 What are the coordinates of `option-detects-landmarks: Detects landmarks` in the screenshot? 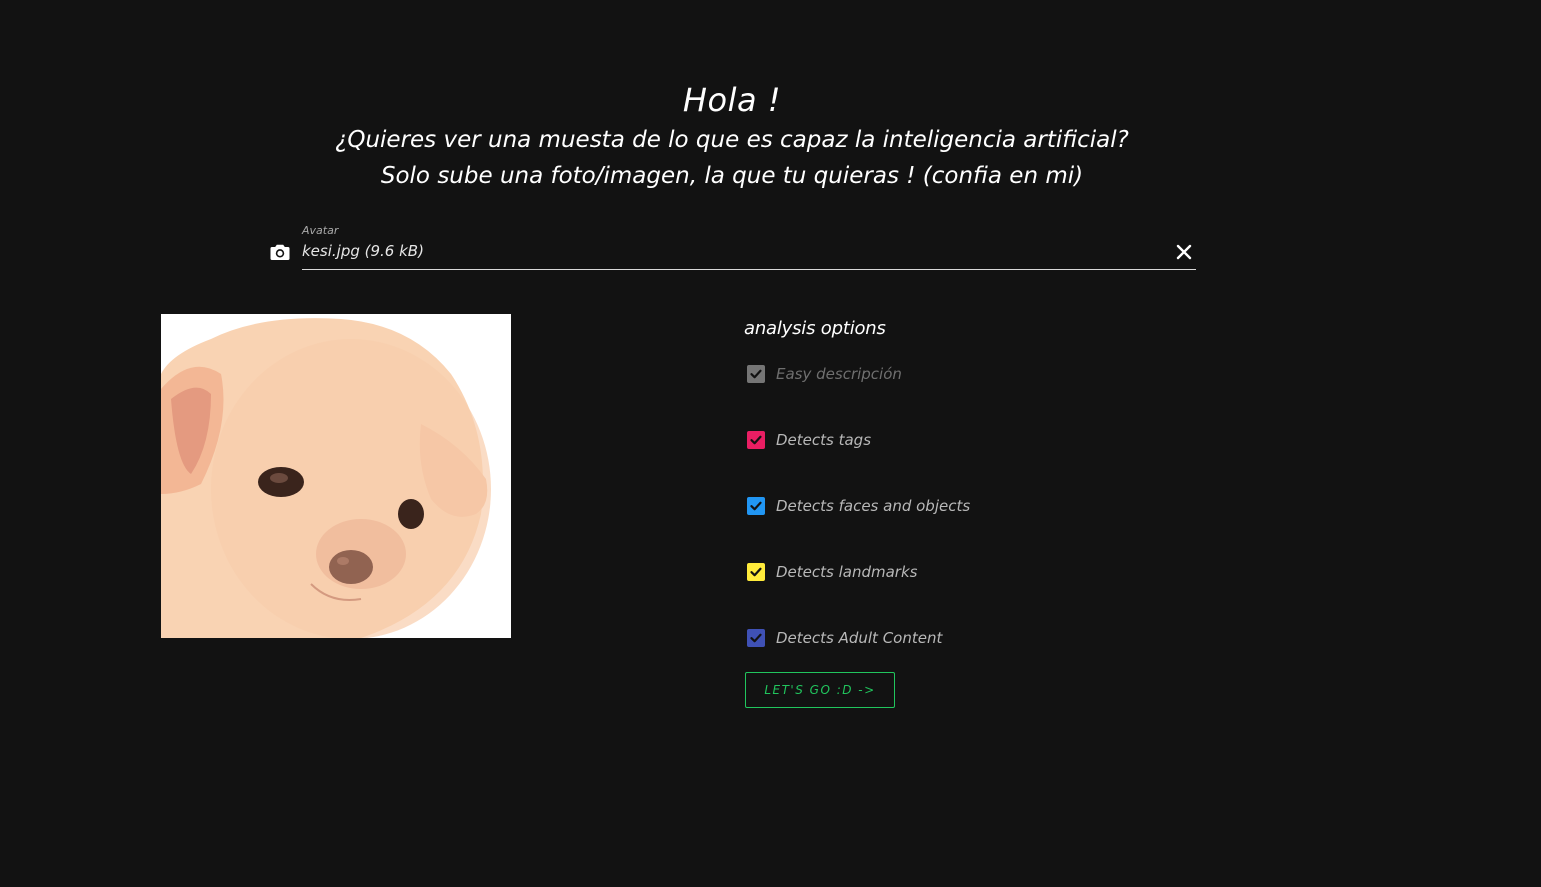 It's located at (832, 572).